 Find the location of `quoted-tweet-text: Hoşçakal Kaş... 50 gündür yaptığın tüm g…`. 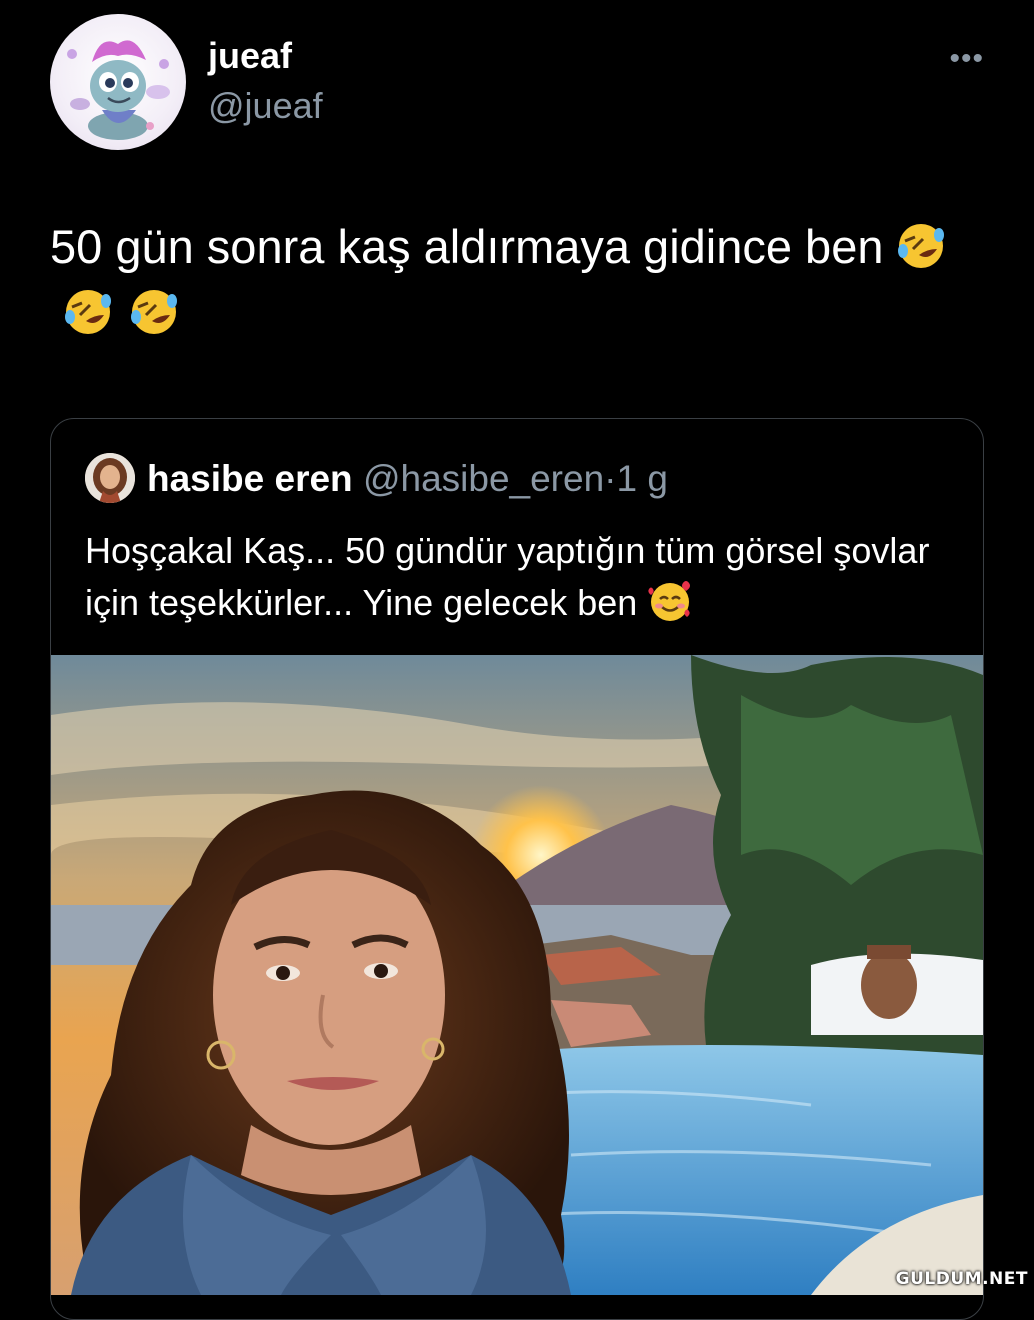

quoted-tweet-text: Hoşçakal Kaş... 50 gündür yaptığın tüm g… is located at coordinates (515, 577).